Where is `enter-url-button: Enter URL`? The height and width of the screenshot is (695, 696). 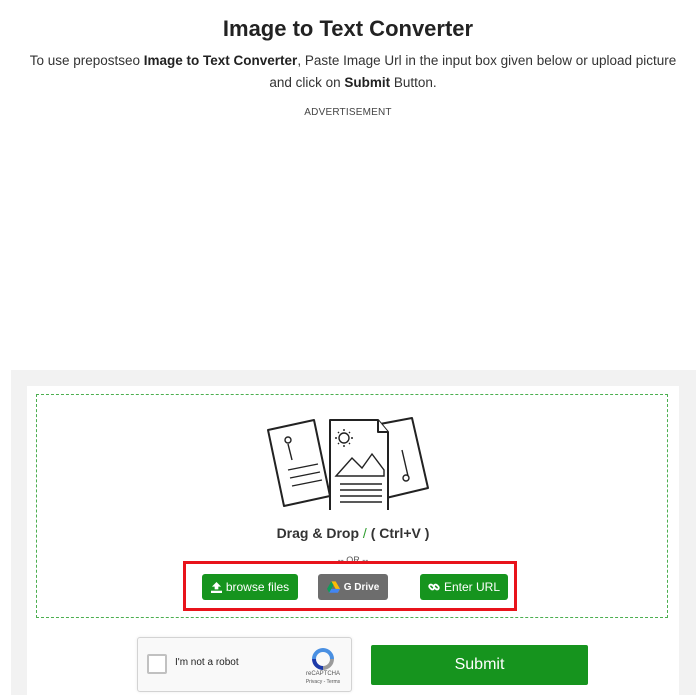 enter-url-button: Enter URL is located at coordinates (464, 587).